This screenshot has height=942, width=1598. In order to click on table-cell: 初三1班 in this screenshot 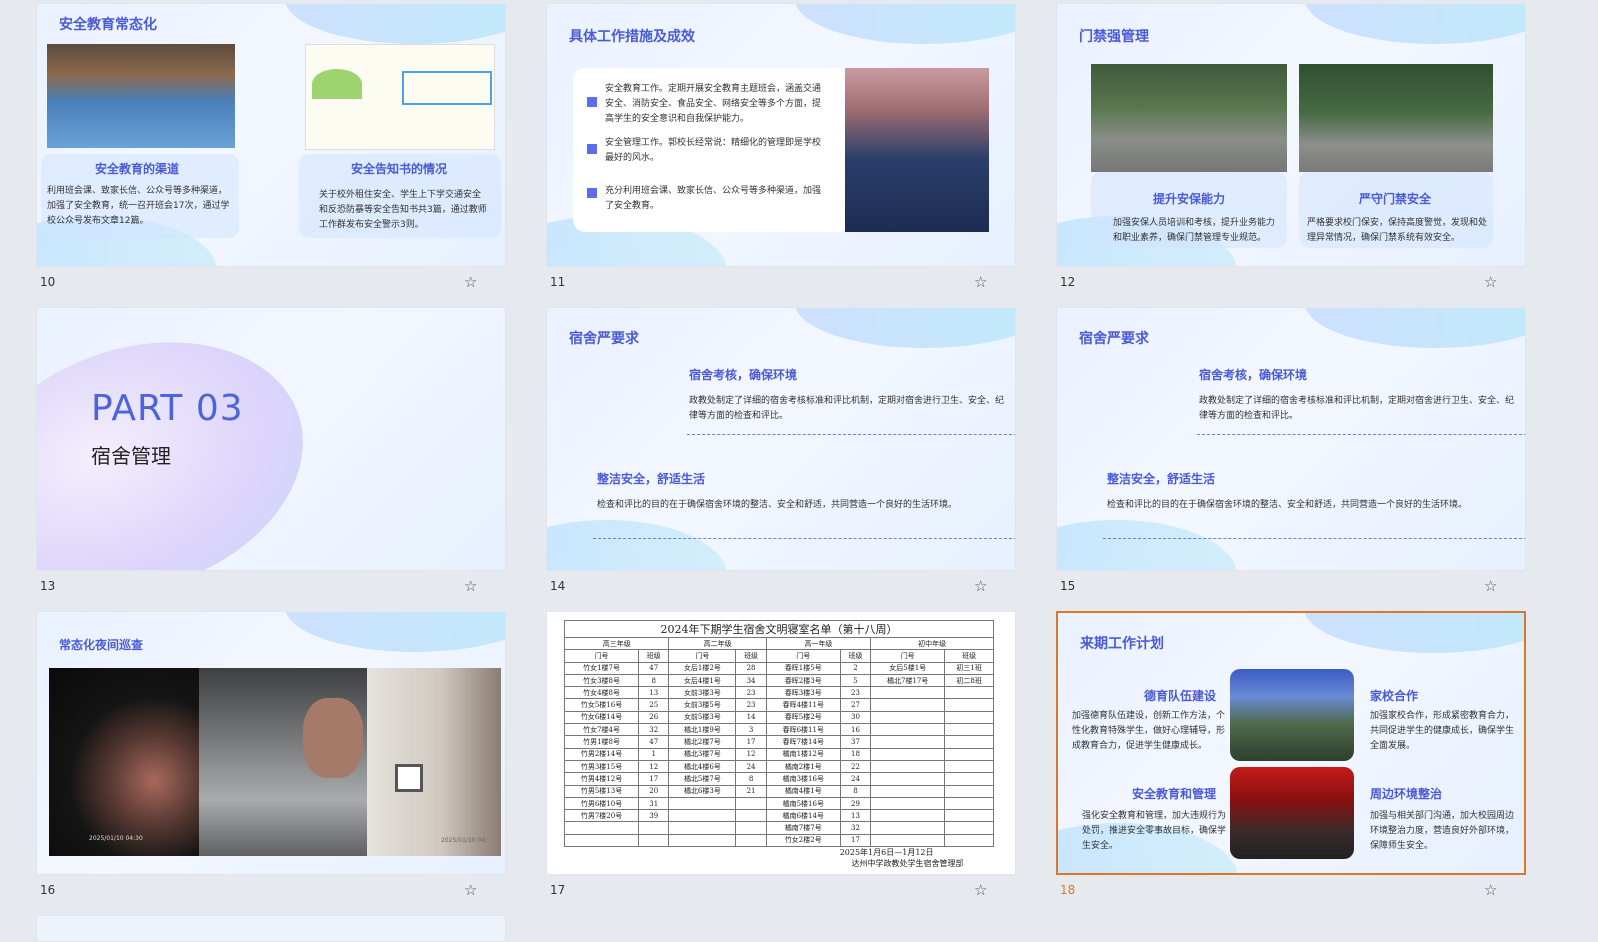, I will do `click(969, 668)`.